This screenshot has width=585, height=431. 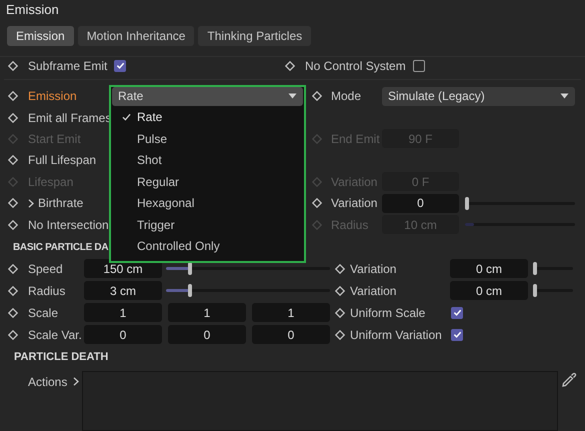 What do you see at coordinates (569, 380) in the screenshot?
I see `eyedropper-icon` at bounding box center [569, 380].